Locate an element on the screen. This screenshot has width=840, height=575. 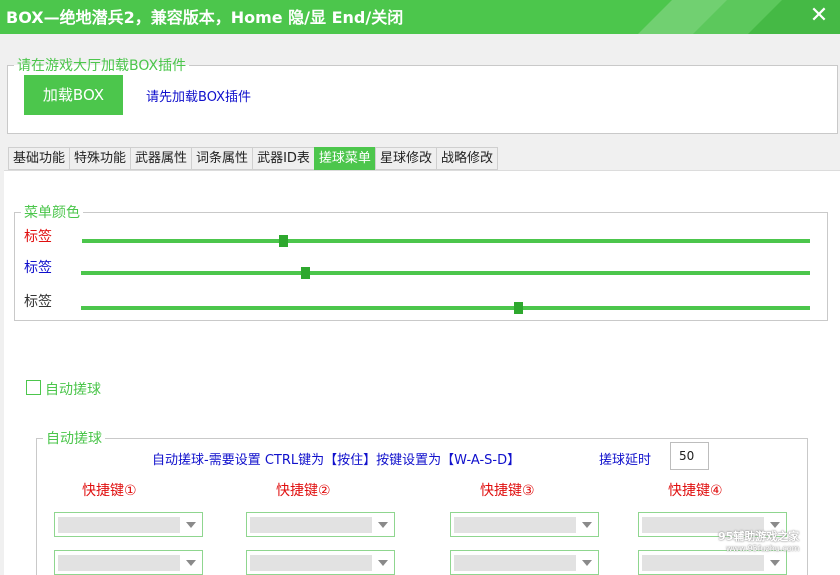
slider-label-2: 标签 is located at coordinates (38, 268).